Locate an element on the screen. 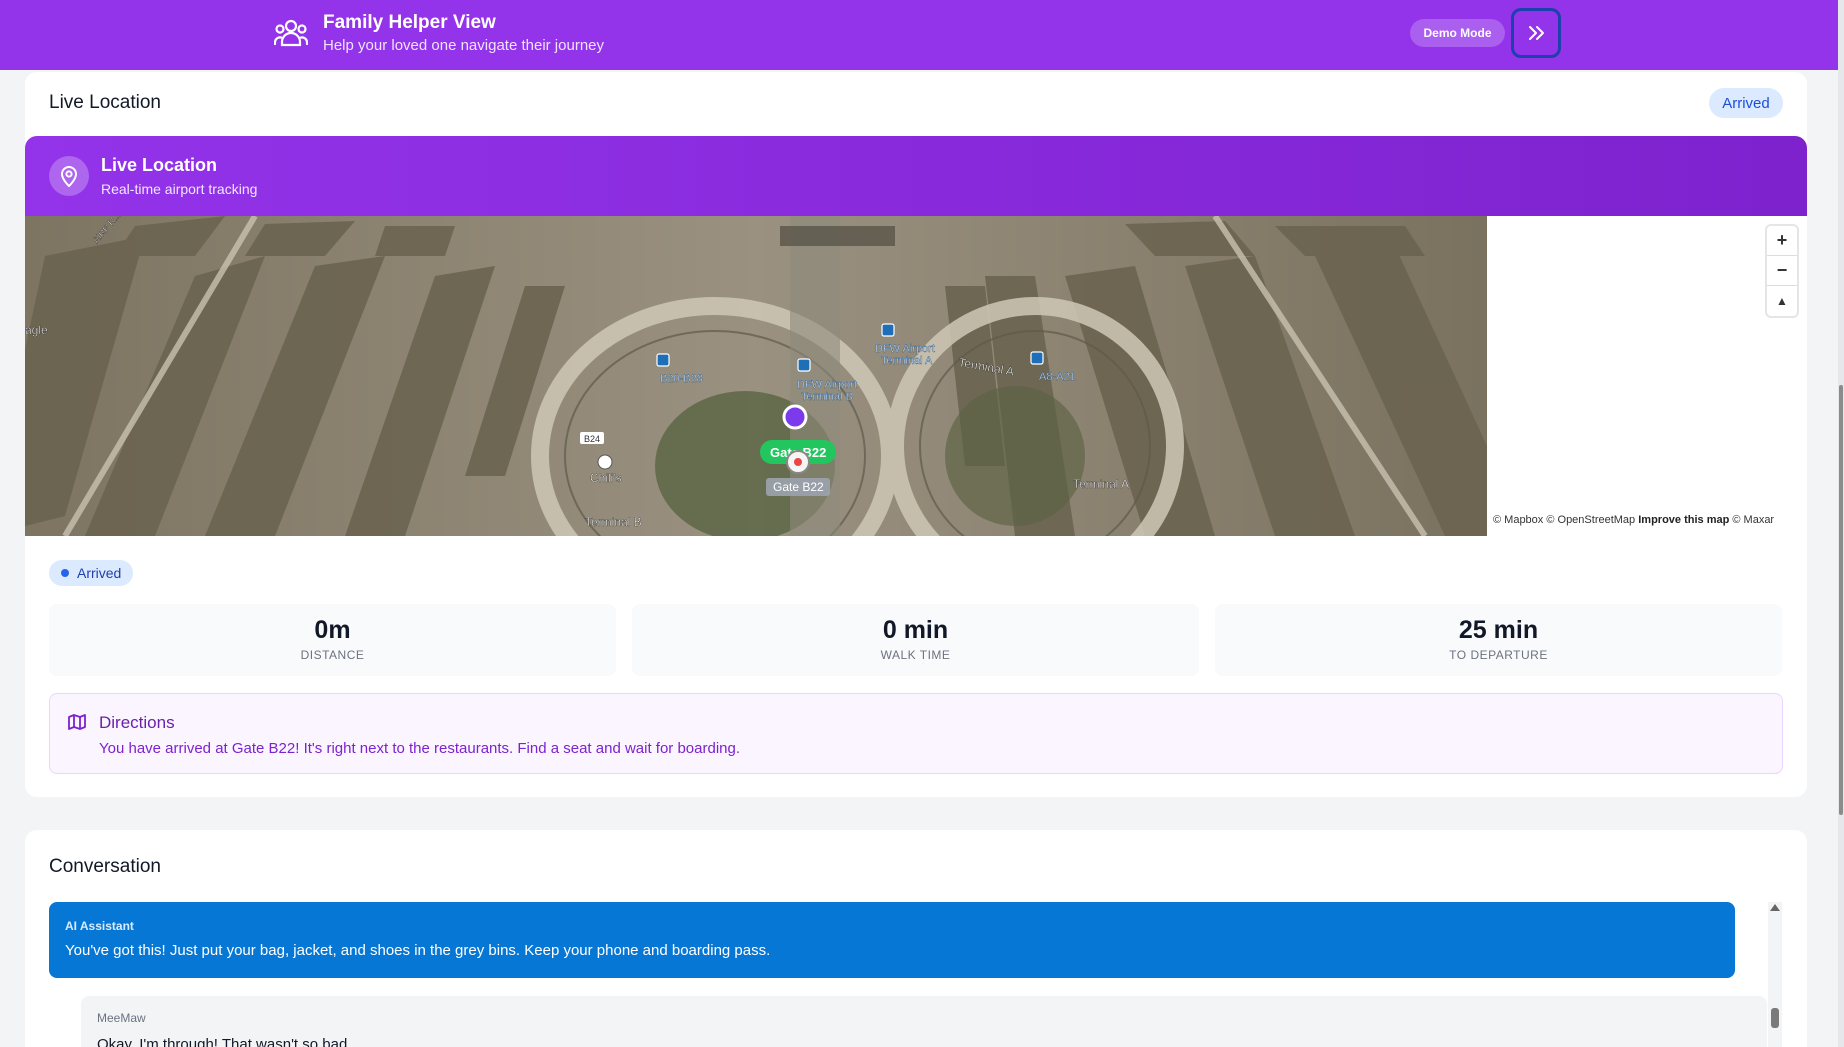 This screenshot has height=1047, width=1844. page-scrollbar is located at coordinates (1841, 523).